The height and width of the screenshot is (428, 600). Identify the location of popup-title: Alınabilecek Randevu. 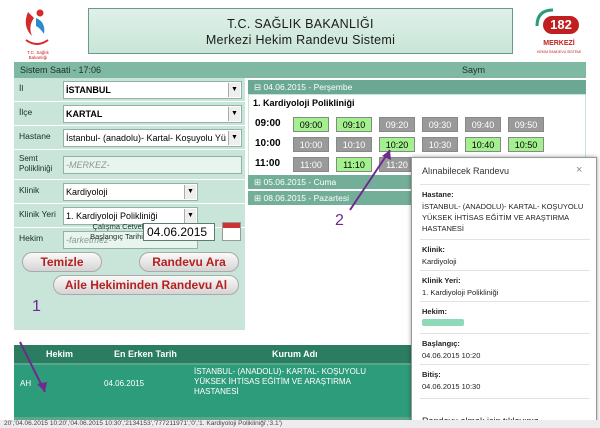
(466, 171).